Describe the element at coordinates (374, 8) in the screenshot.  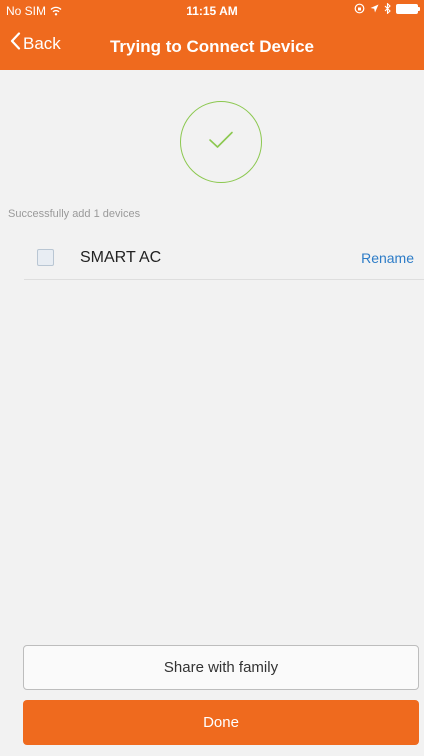
I see `location-icon` at that location.